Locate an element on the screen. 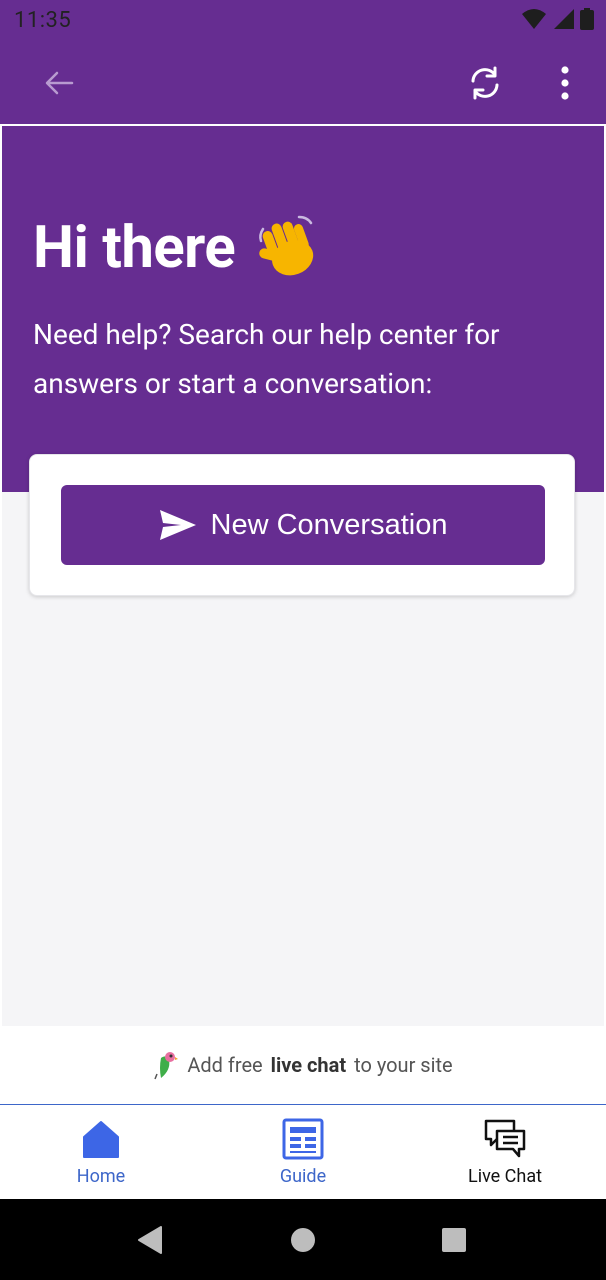 The height and width of the screenshot is (1280, 606). promo-highlight: live chat is located at coordinates (308, 1065).